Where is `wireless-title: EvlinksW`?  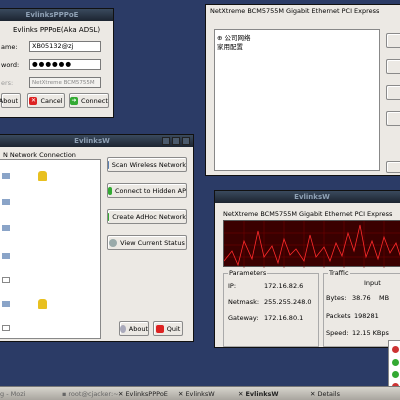
wireless-title: EvlinksW is located at coordinates (92, 141).